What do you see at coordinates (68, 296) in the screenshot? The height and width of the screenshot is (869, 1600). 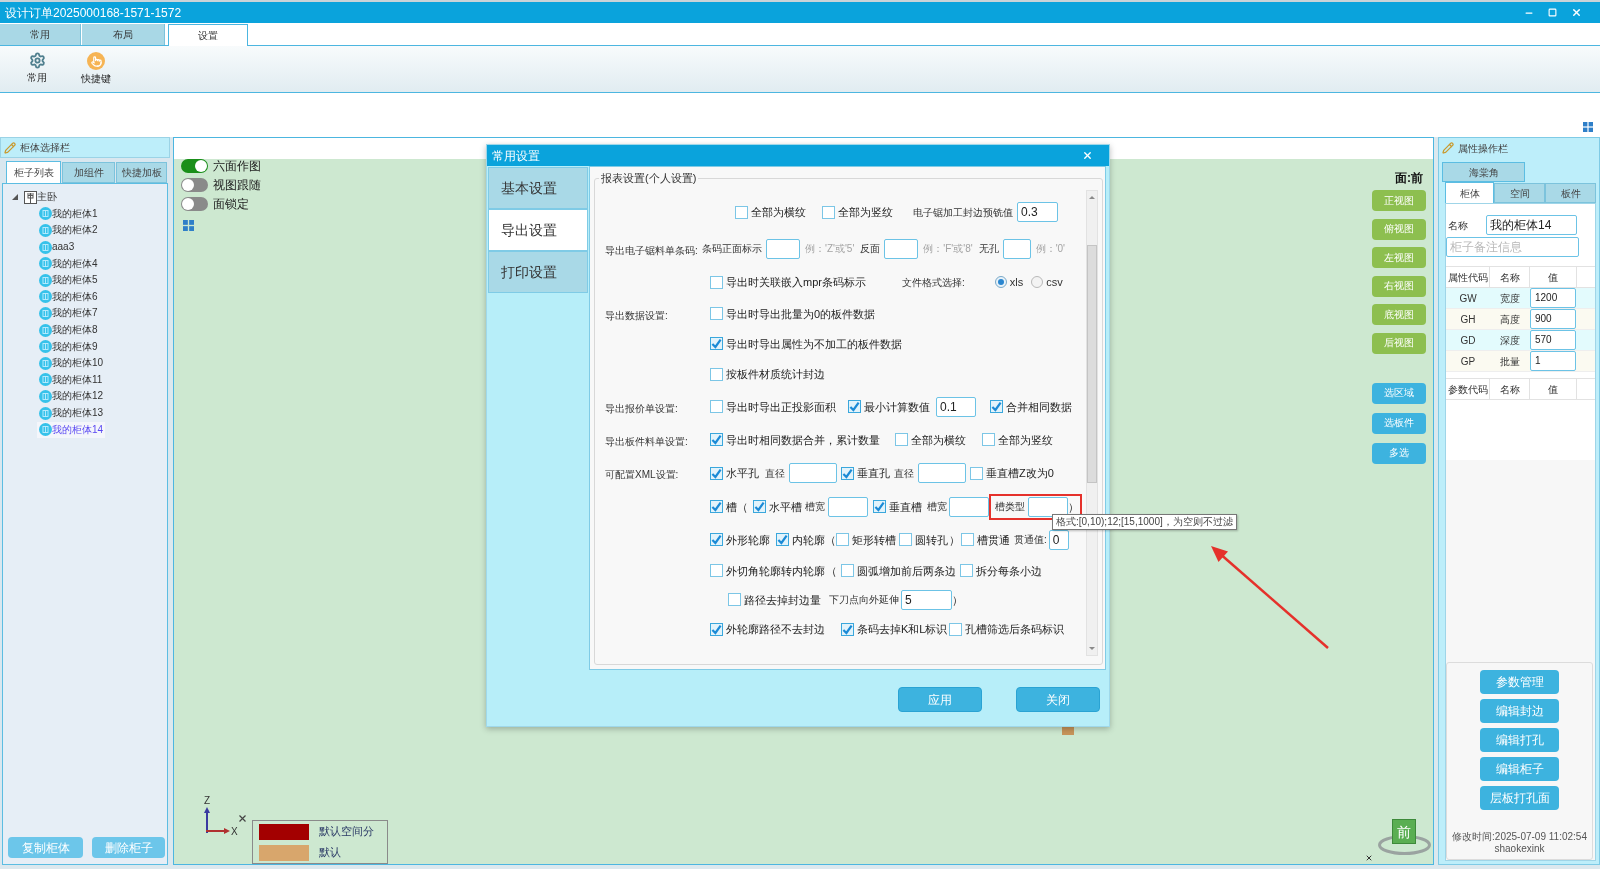 I see `tree-item: 我的柜体6` at bounding box center [68, 296].